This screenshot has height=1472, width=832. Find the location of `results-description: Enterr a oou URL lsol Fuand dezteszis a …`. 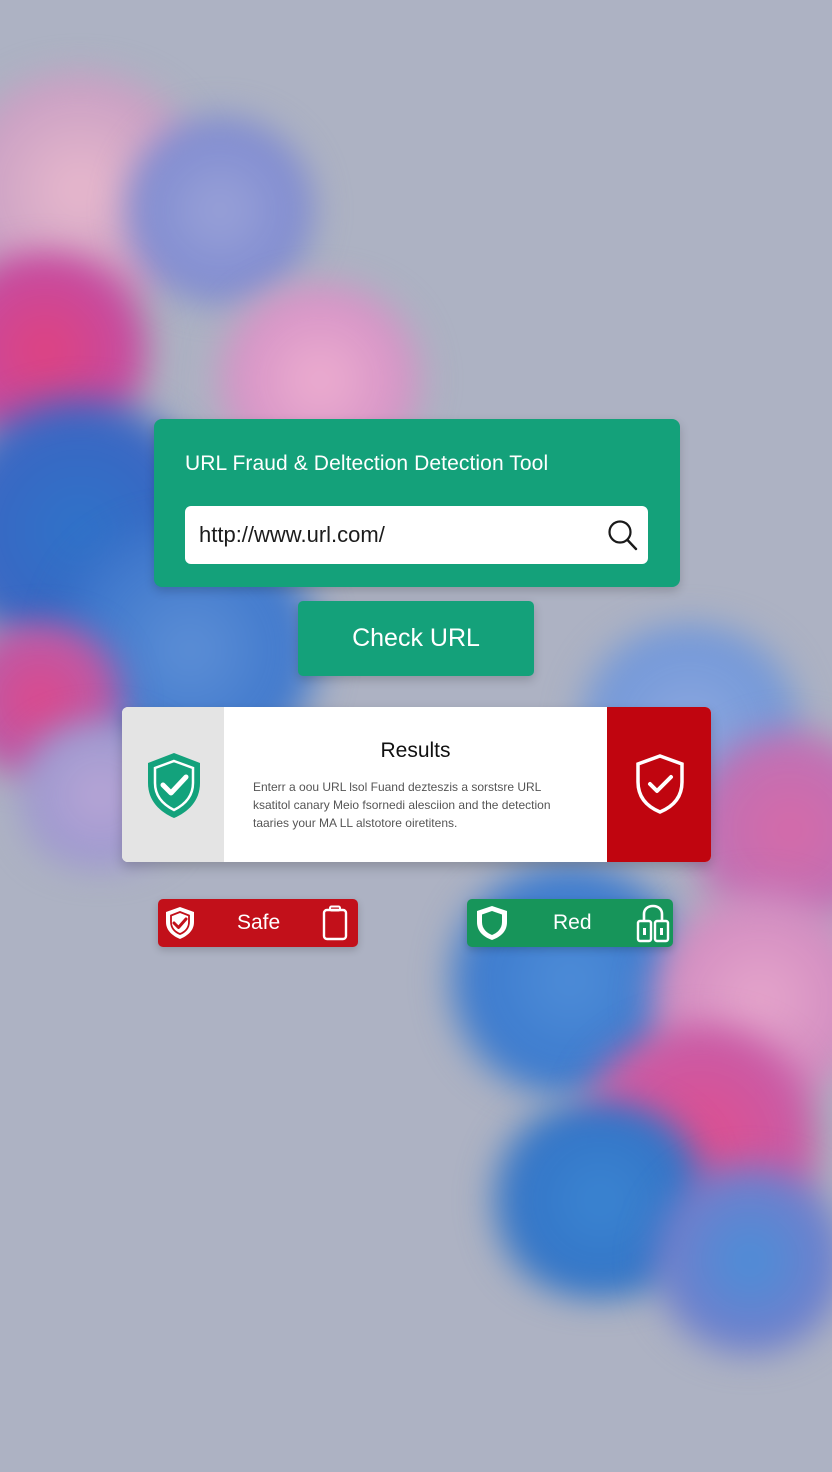

results-description: Enterr a oou URL lsol Fuand dezteszis a … is located at coordinates (418, 805).